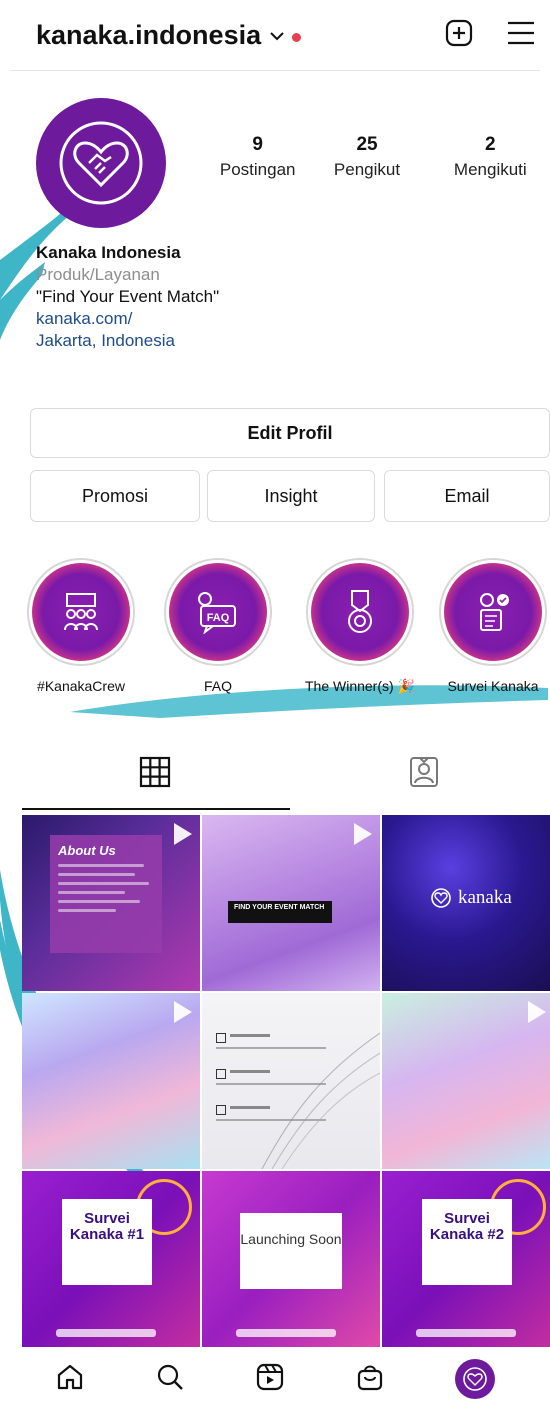 The width and height of the screenshot is (550, 1408). What do you see at coordinates (521, 35) in the screenshot?
I see `menu-icon` at bounding box center [521, 35].